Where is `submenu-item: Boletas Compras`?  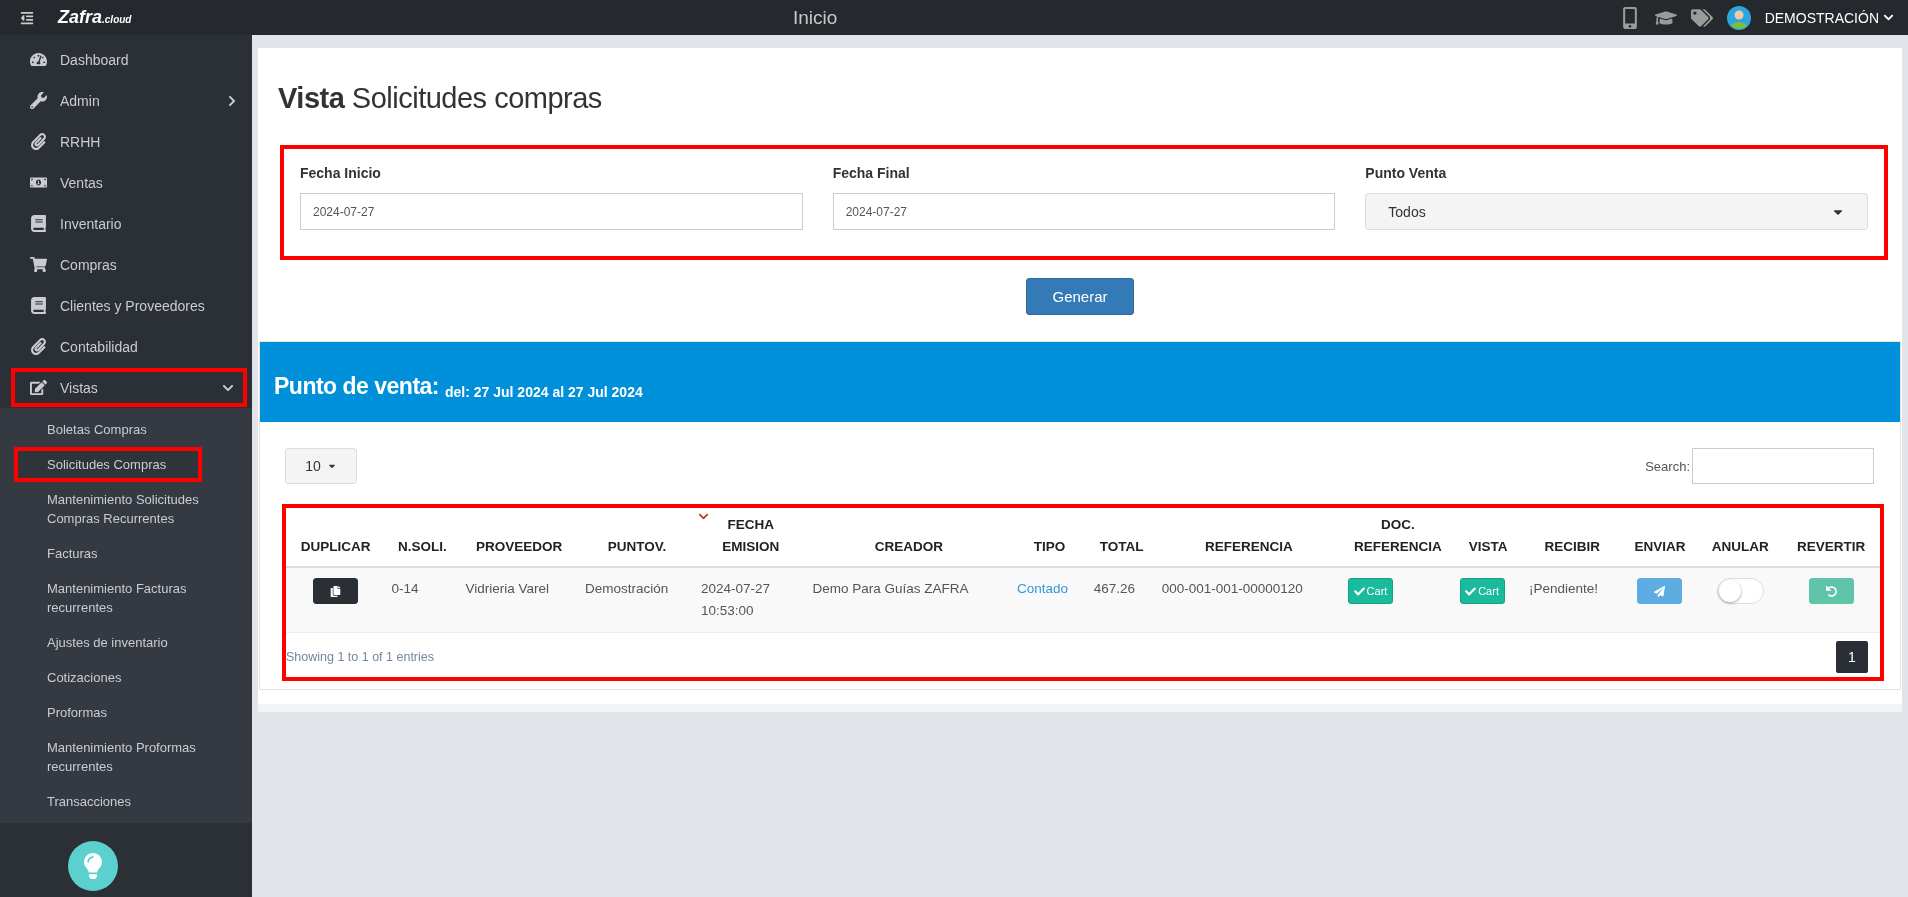 submenu-item: Boletas Compras is located at coordinates (126, 429).